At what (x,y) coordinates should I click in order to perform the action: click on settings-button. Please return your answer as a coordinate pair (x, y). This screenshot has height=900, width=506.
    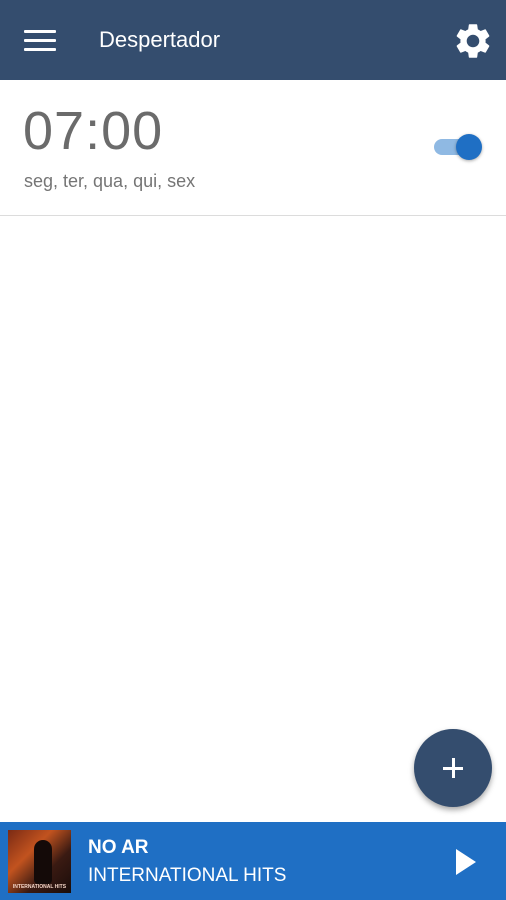
    Looking at the image, I should click on (473, 41).